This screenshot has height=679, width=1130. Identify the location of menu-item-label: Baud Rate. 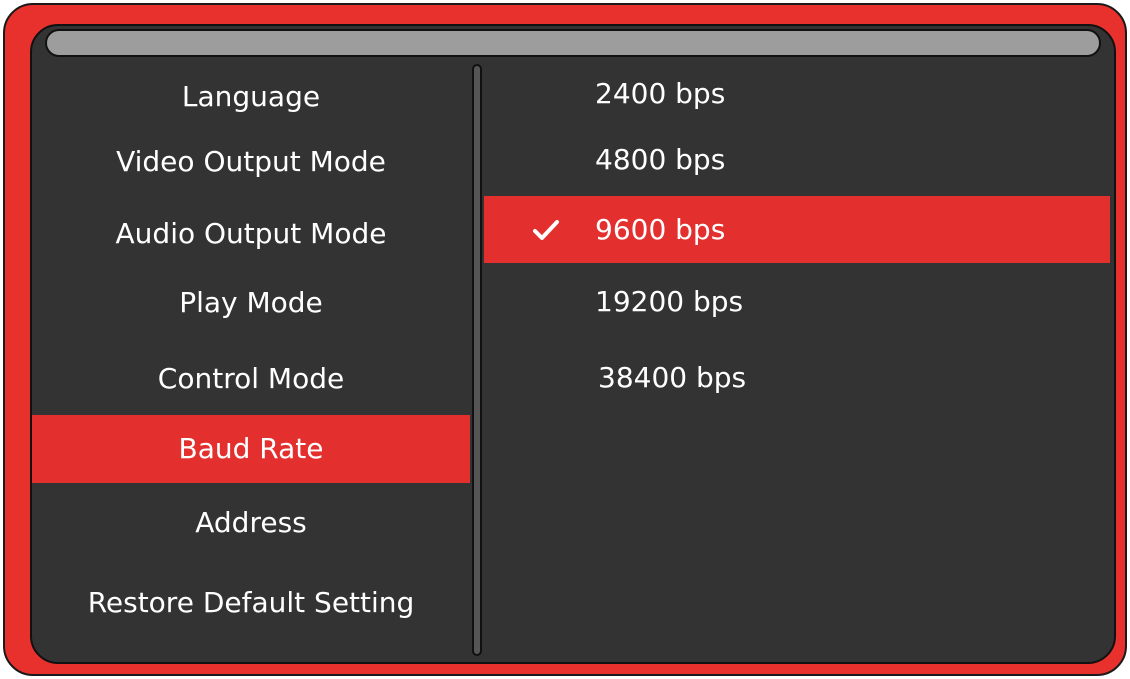
(251, 448).